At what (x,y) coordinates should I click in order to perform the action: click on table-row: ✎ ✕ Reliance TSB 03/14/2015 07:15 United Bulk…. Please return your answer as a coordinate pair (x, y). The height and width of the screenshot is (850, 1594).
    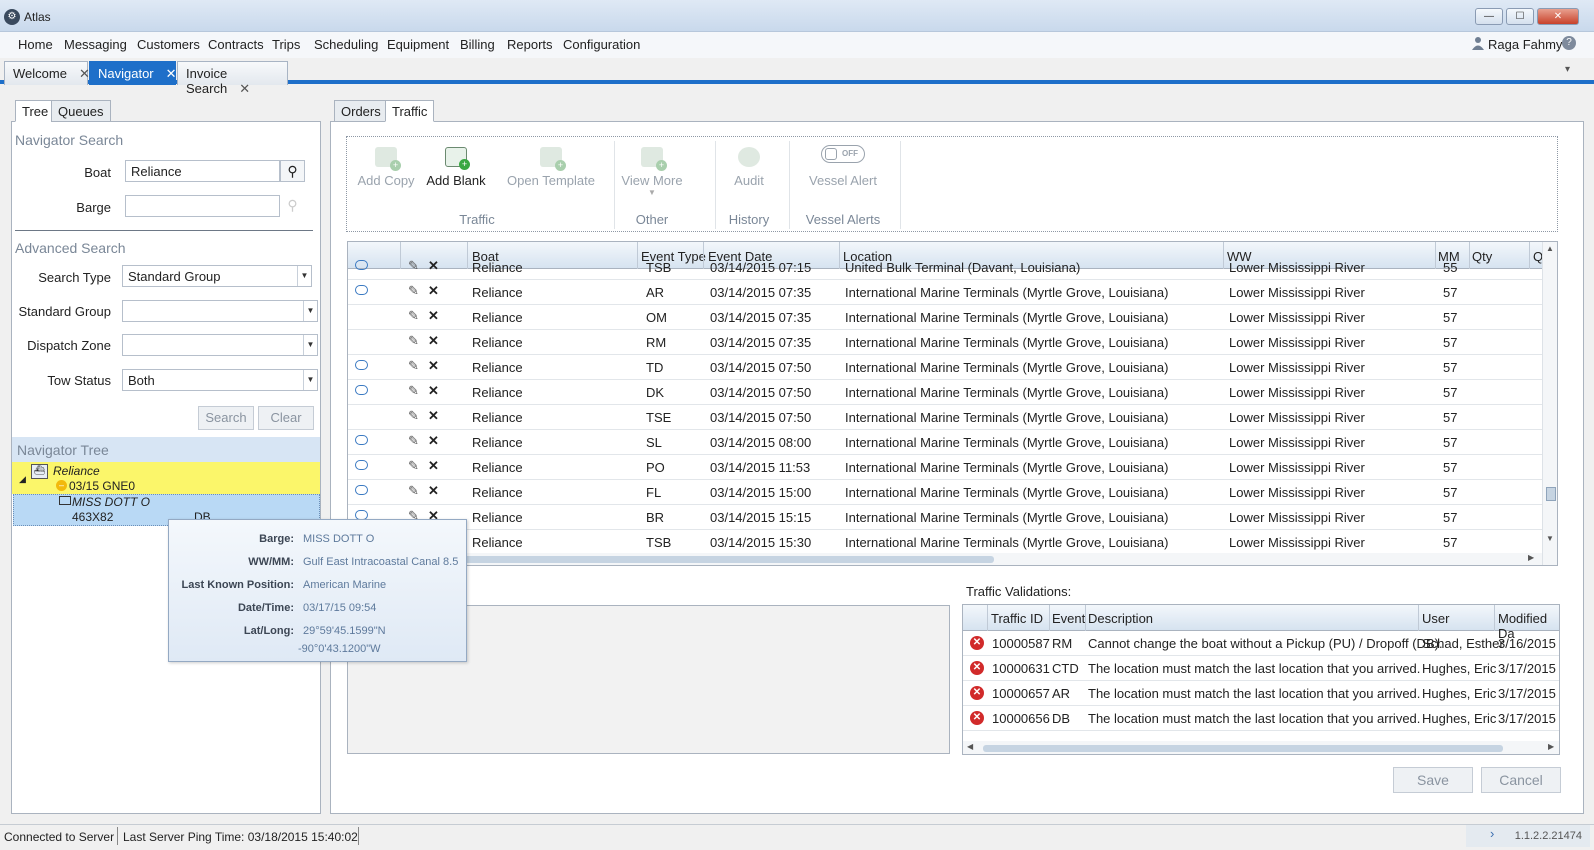
    Looking at the image, I should click on (945, 267).